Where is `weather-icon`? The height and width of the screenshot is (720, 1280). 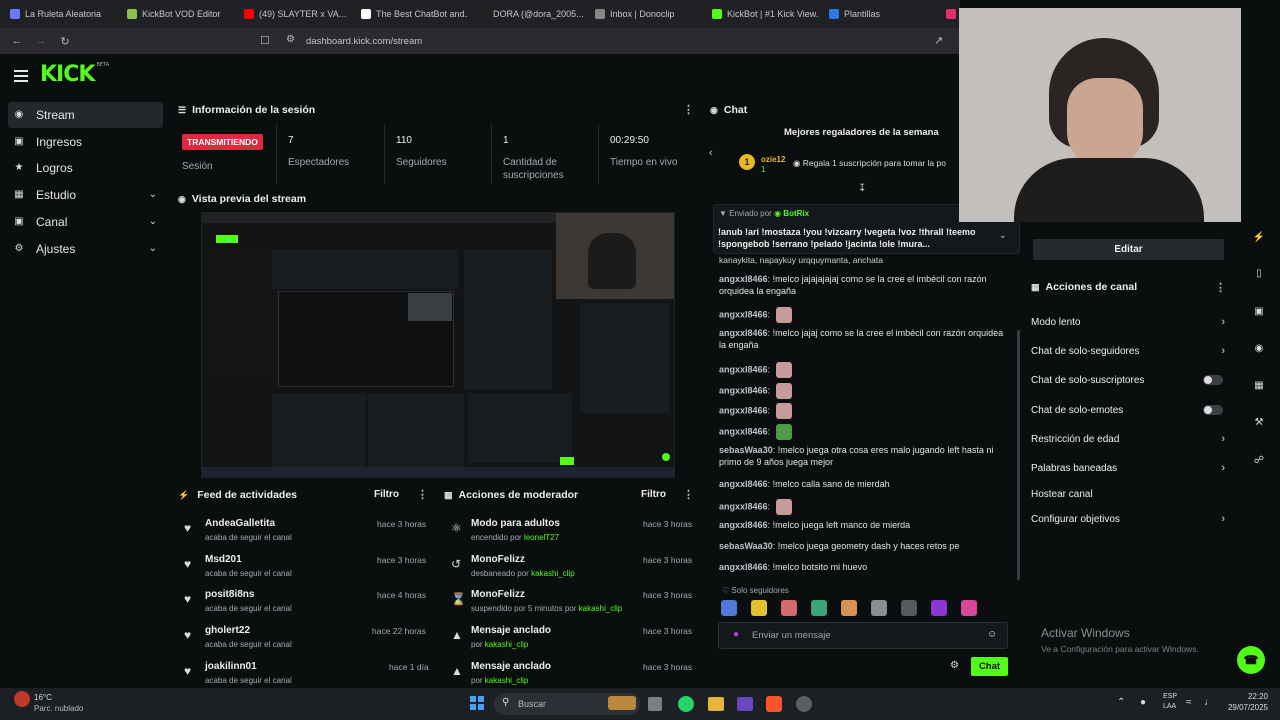 weather-icon is located at coordinates (22, 699).